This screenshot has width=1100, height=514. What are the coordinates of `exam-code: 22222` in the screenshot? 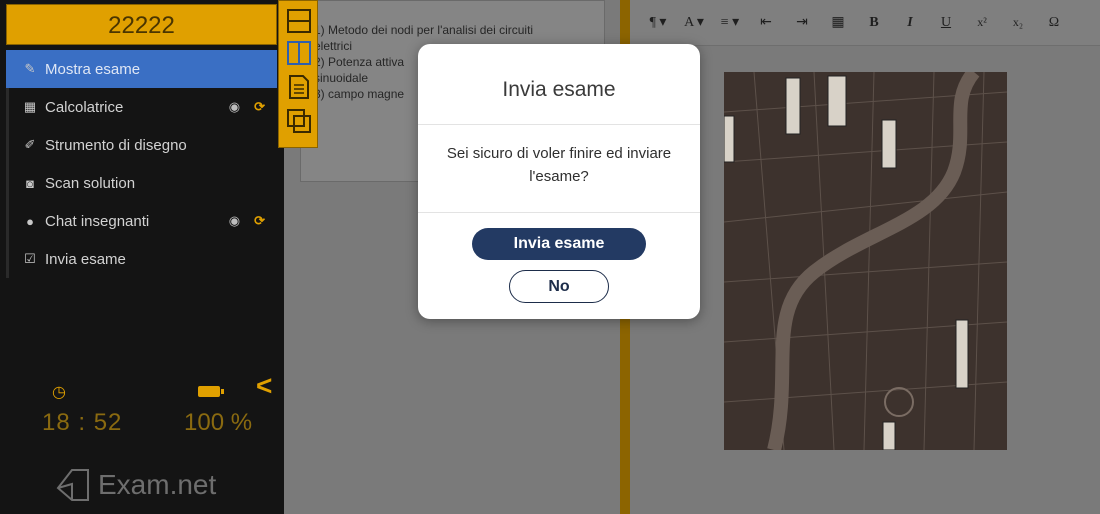 It's located at (141, 24).